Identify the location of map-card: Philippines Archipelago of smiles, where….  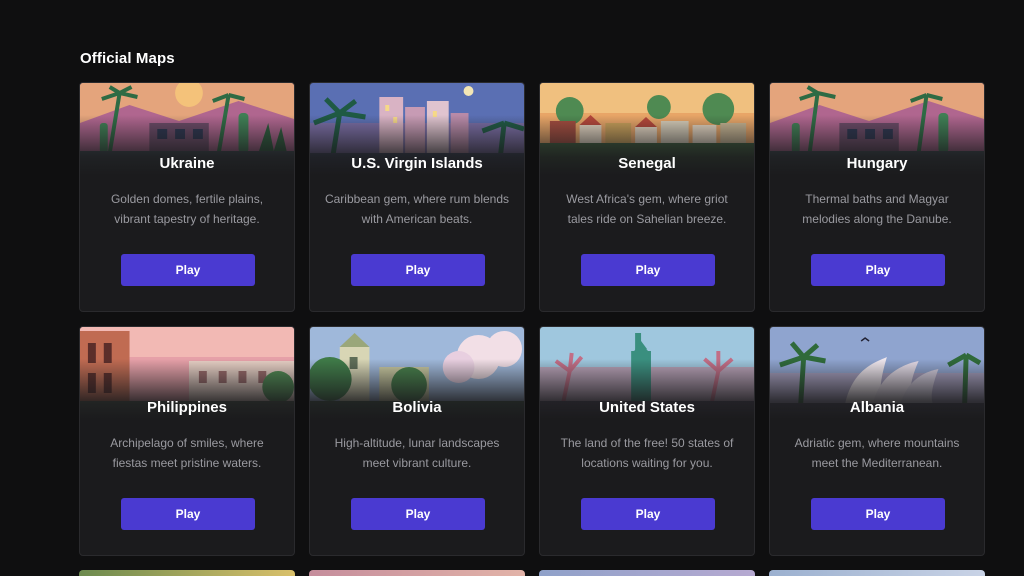
(187, 441).